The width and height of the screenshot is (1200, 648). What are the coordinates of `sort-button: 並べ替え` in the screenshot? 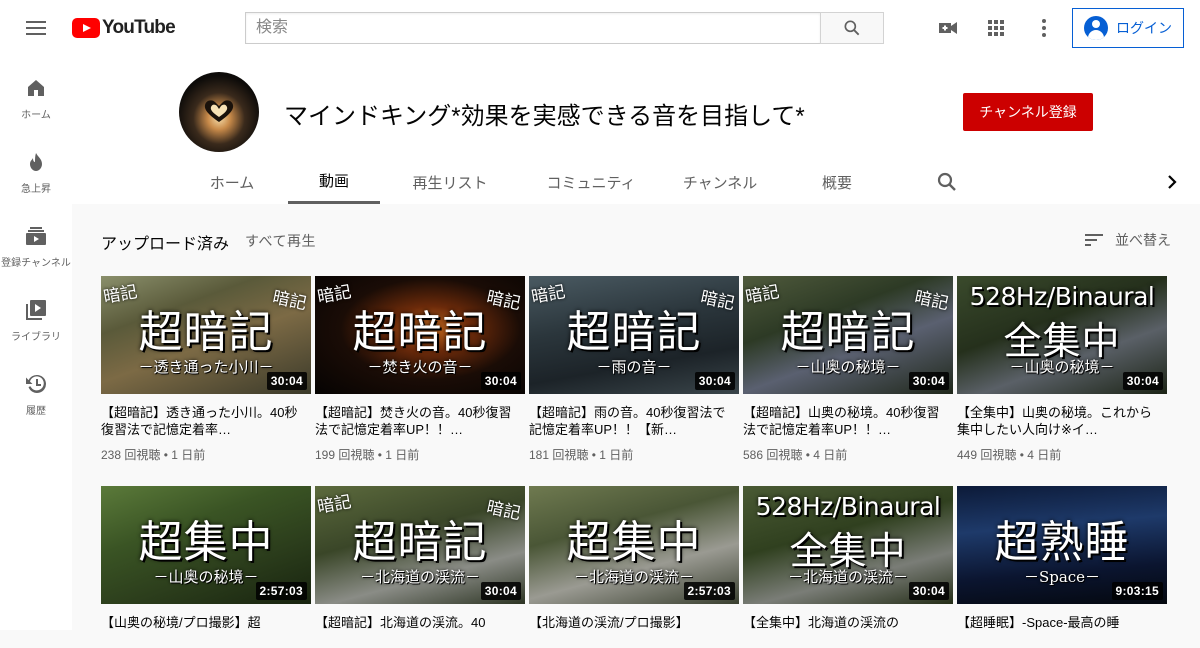 It's located at (1127, 240).